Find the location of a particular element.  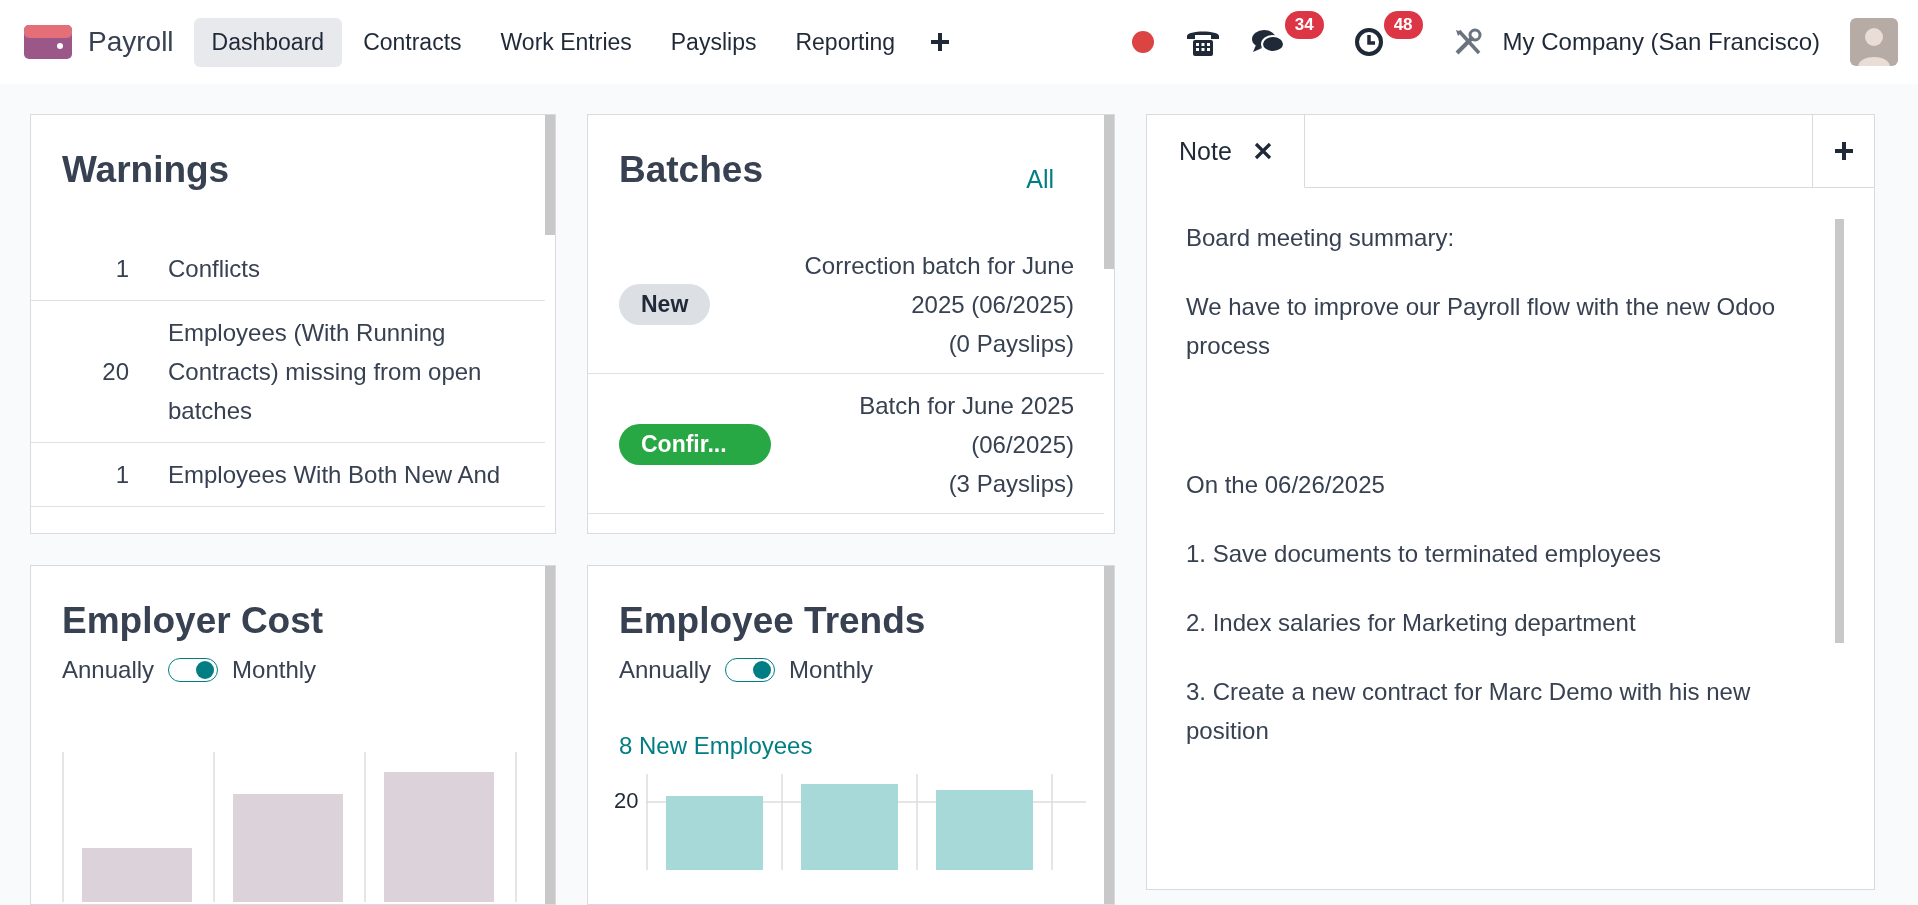

app-icon is located at coordinates (48, 42).